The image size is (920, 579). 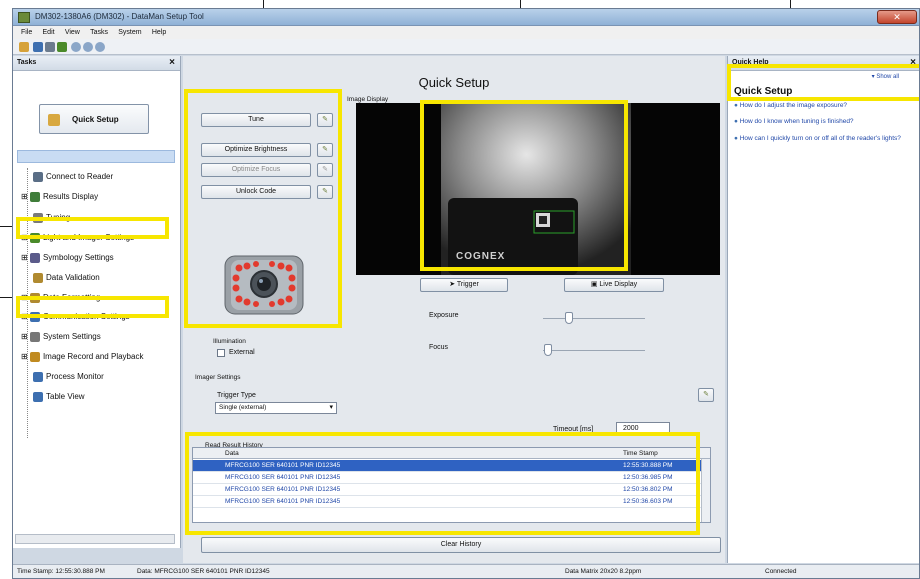 I want to click on tasks-panel-title: Tasks, so click(x=27, y=62).